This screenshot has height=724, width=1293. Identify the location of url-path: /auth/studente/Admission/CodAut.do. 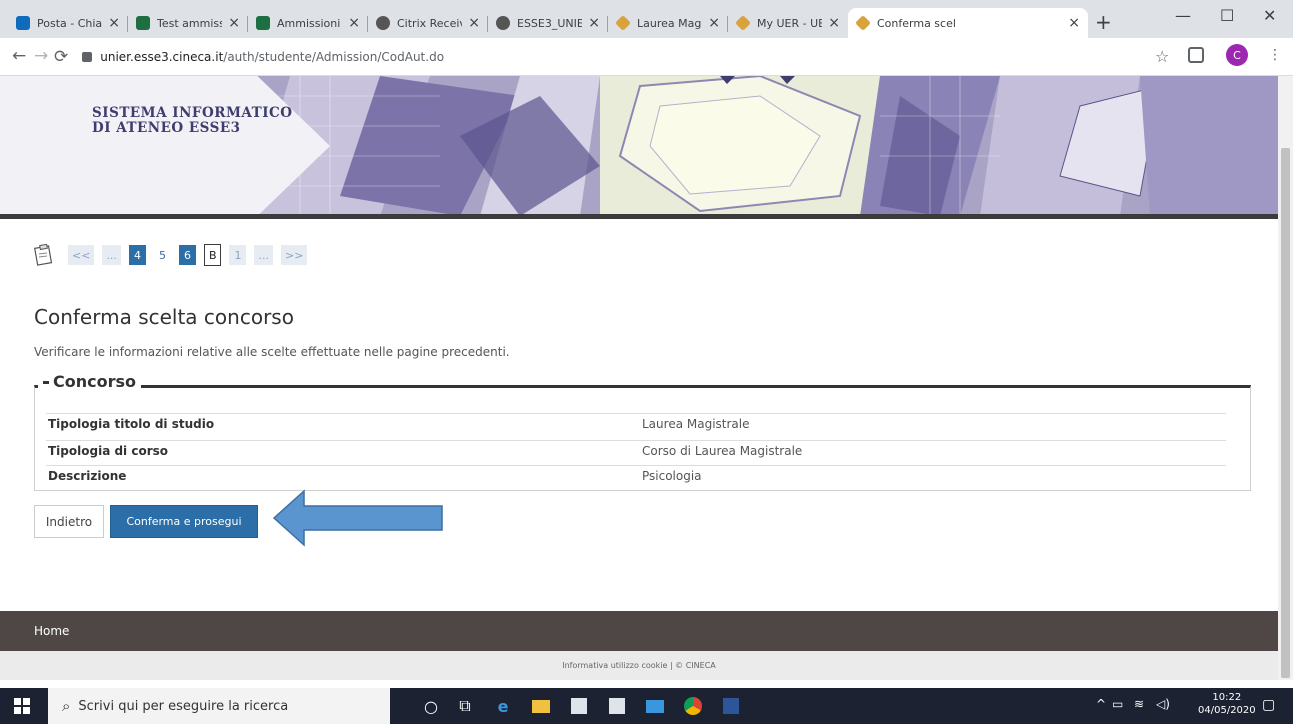
(334, 57).